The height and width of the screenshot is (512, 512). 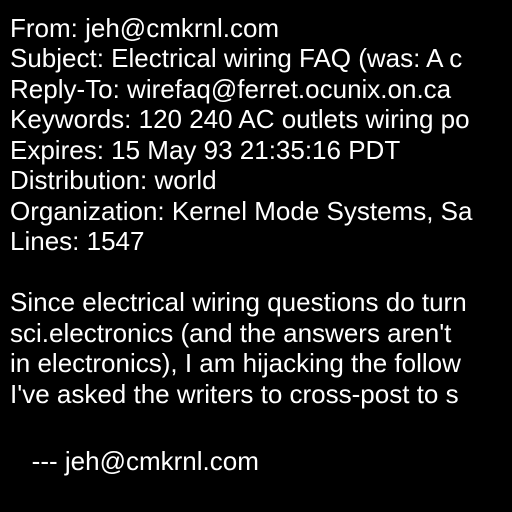 What do you see at coordinates (240, 119) in the screenshot?
I see `header-keywords: Keywords: 120 240 AC outlets wiring po` at bounding box center [240, 119].